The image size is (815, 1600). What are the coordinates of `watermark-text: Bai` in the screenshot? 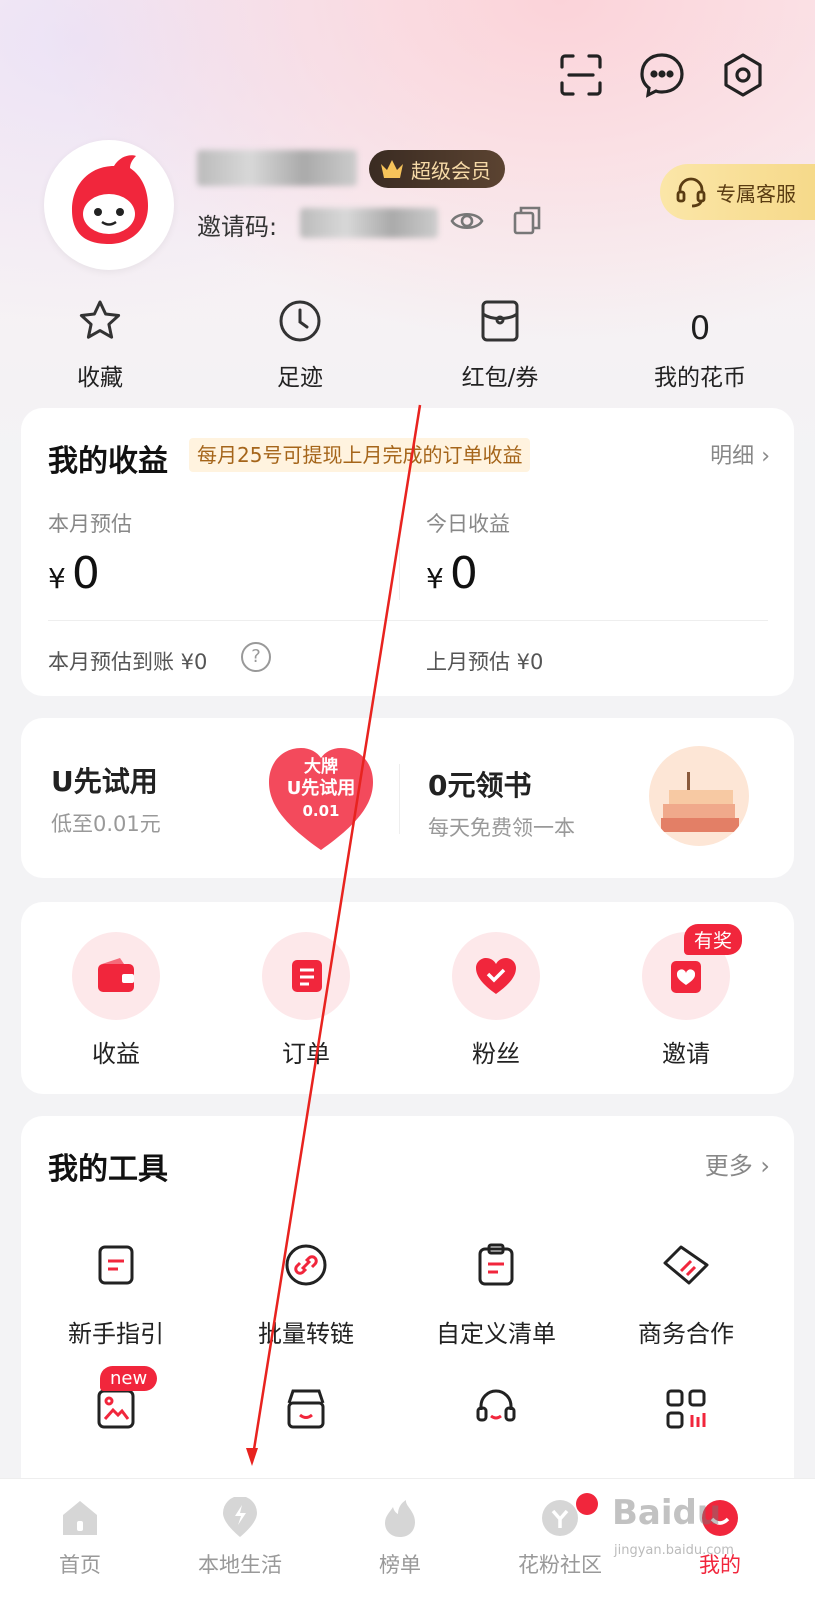 It's located at (642, 1513).